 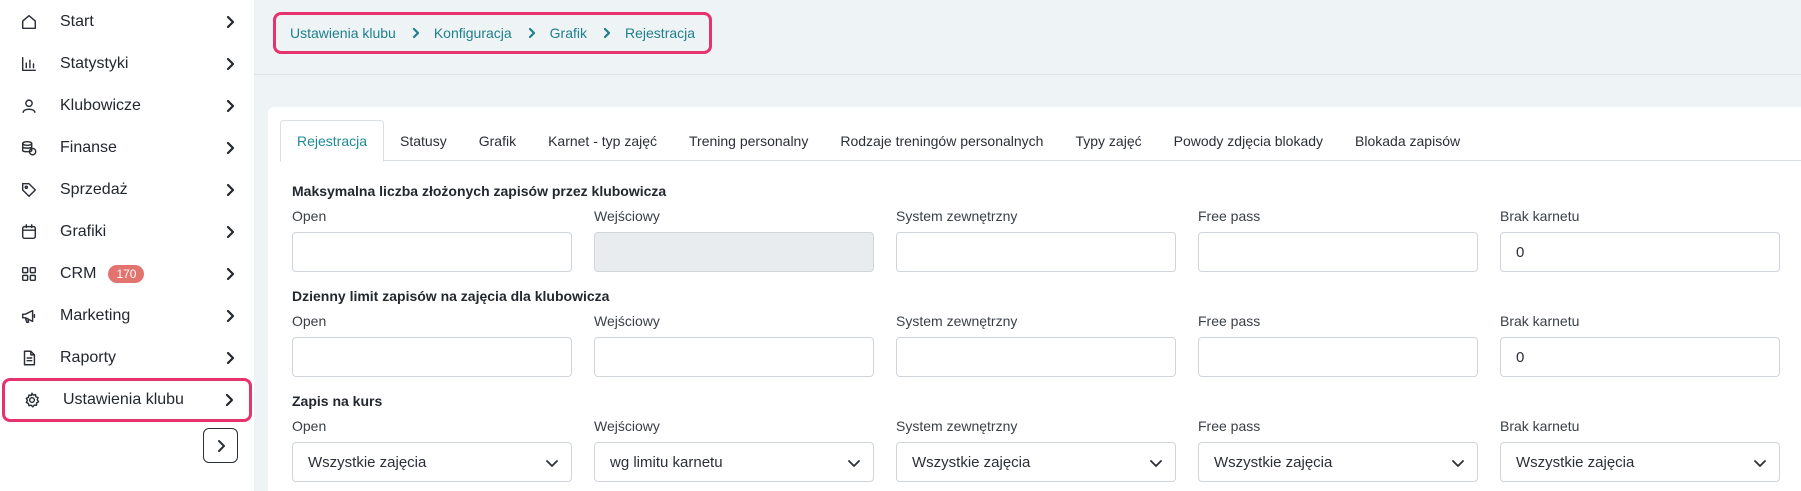 What do you see at coordinates (666, 462) in the screenshot?
I see `select-value: wg limitu karnetu` at bounding box center [666, 462].